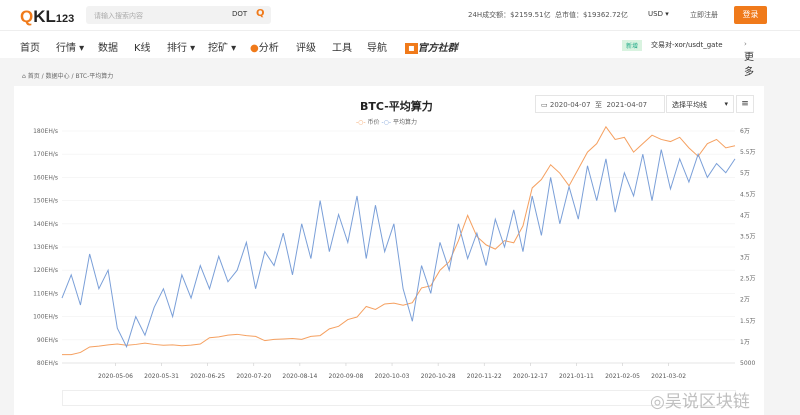 This screenshot has width=800, height=415. Describe the element at coordinates (745, 215) in the screenshot. I see `y-right-tick: 4万` at that location.